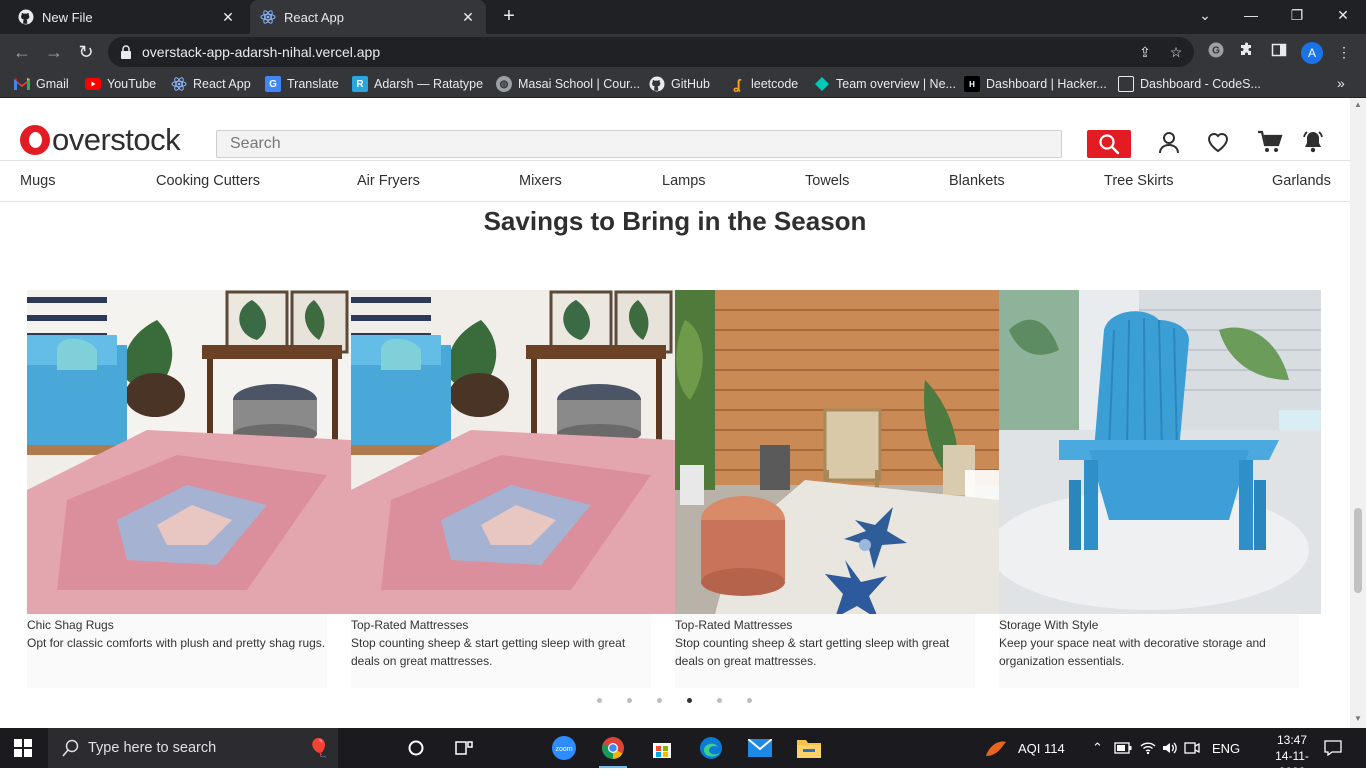  Describe the element at coordinates (193, 748) in the screenshot. I see `taskbar-search: Type here to search 🎈` at that location.